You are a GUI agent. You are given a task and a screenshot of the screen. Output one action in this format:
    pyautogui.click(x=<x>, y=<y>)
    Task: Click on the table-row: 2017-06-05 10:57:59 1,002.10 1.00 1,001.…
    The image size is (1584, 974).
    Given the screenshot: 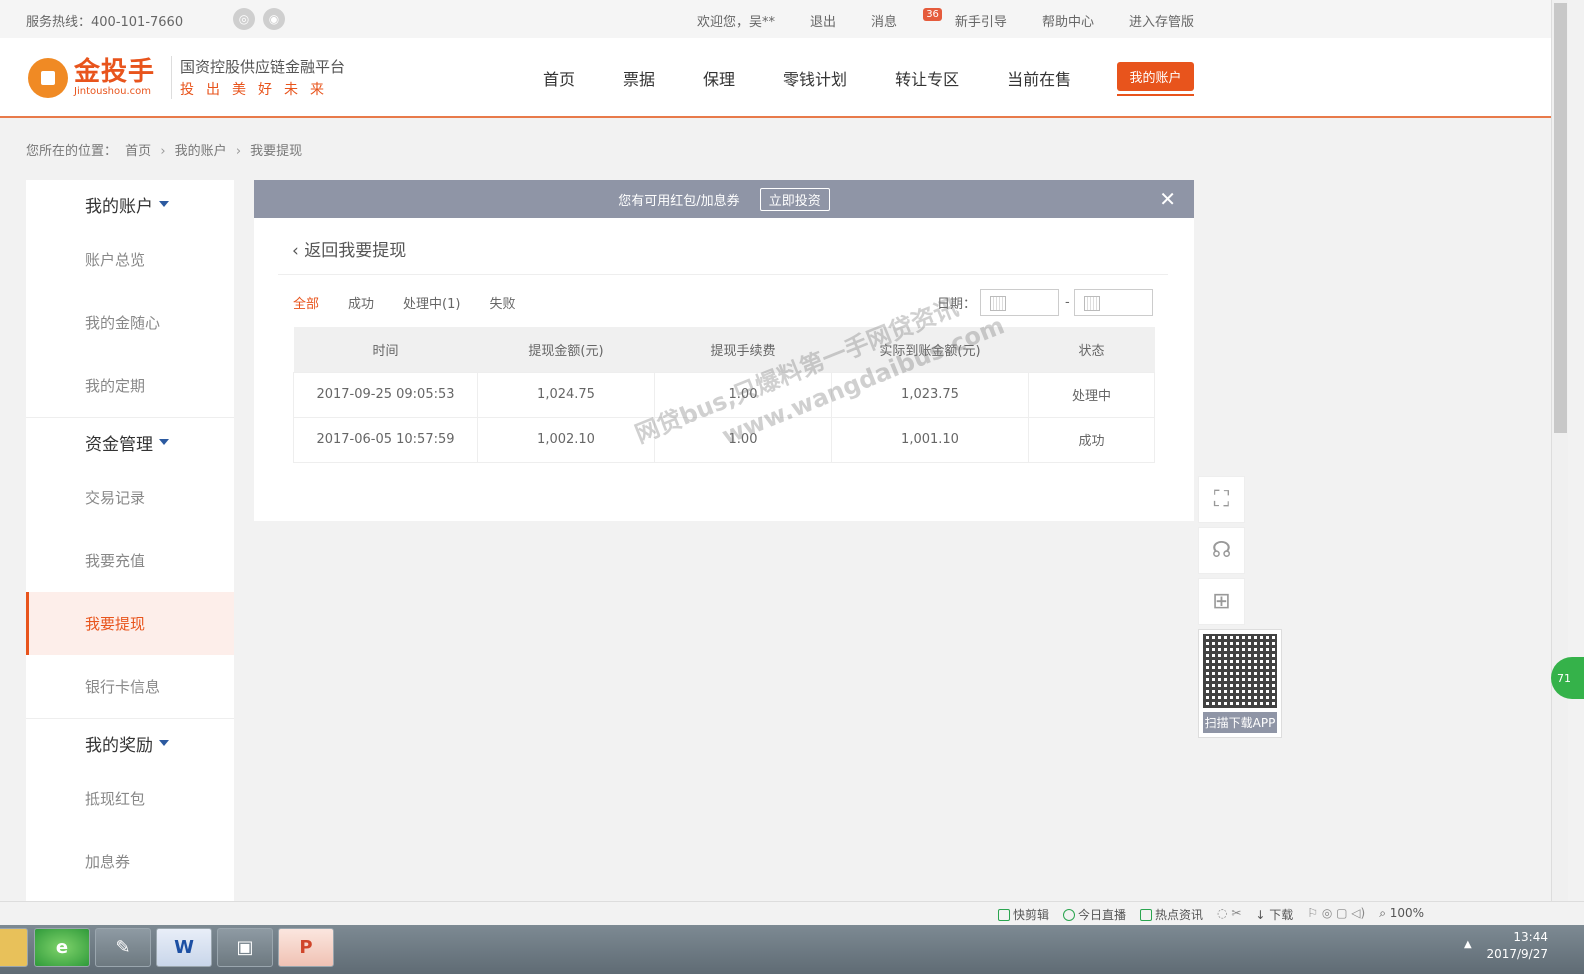 What is the action you would take?
    pyautogui.click(x=724, y=439)
    